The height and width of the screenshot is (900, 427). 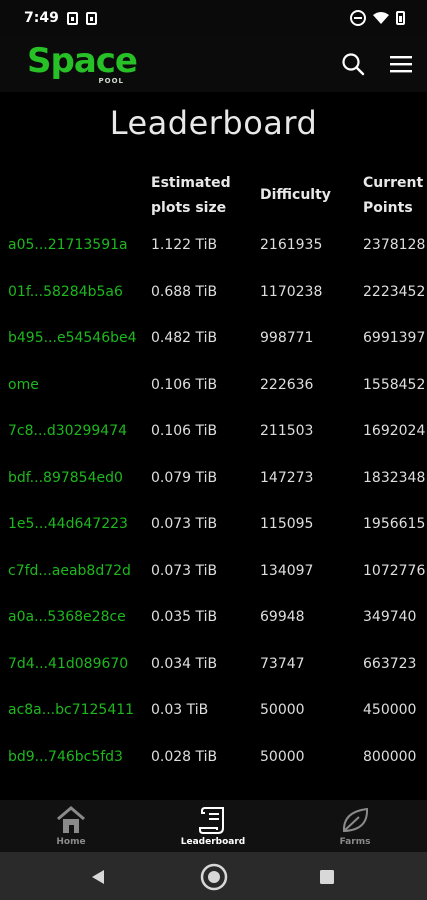 I want to click on farmer-id: c7fd...aeab8d72d, so click(x=69, y=571).